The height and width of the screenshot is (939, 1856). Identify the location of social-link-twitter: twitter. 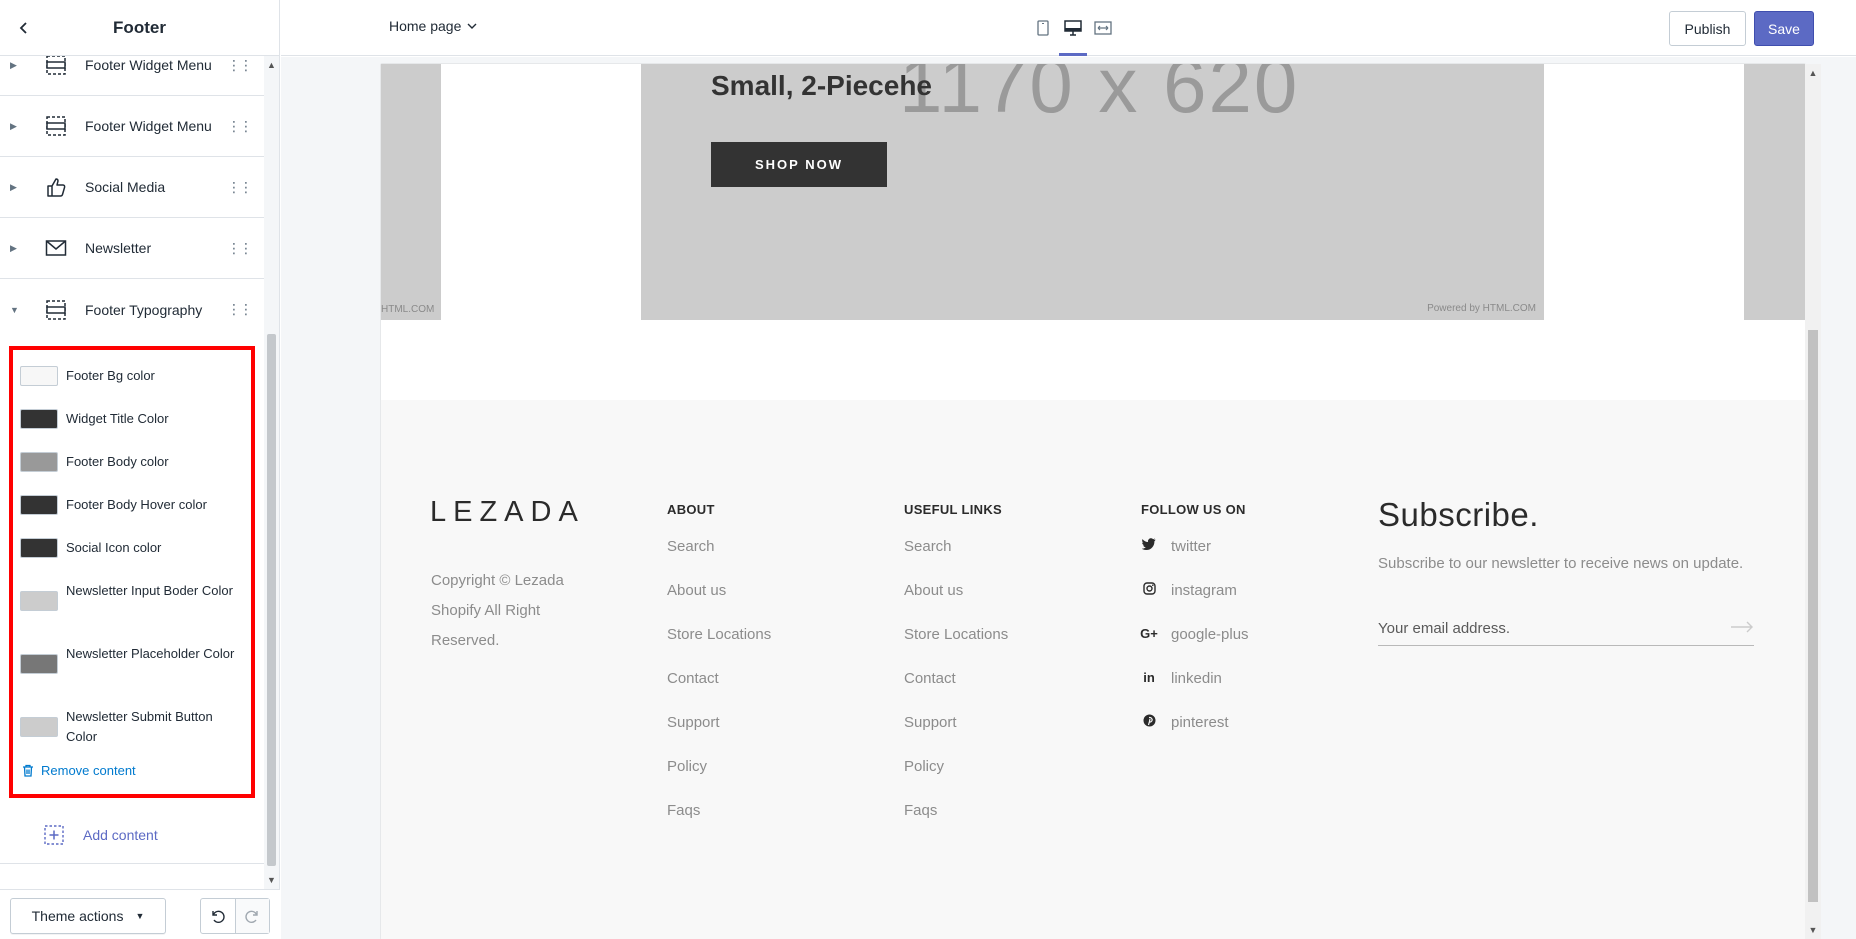
(1195, 560).